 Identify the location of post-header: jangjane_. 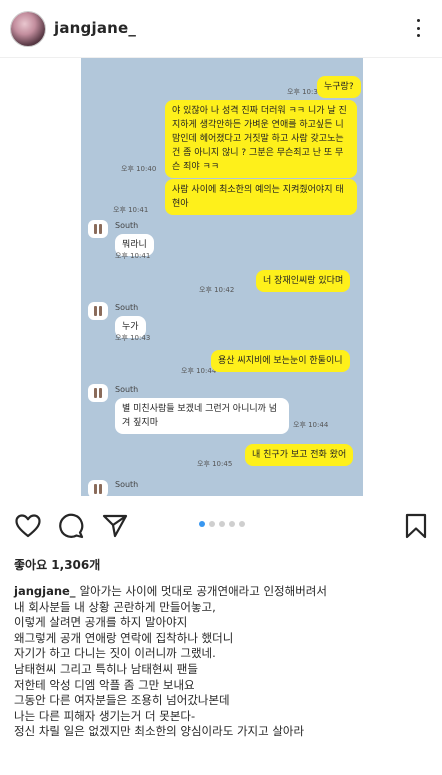
(221, 29).